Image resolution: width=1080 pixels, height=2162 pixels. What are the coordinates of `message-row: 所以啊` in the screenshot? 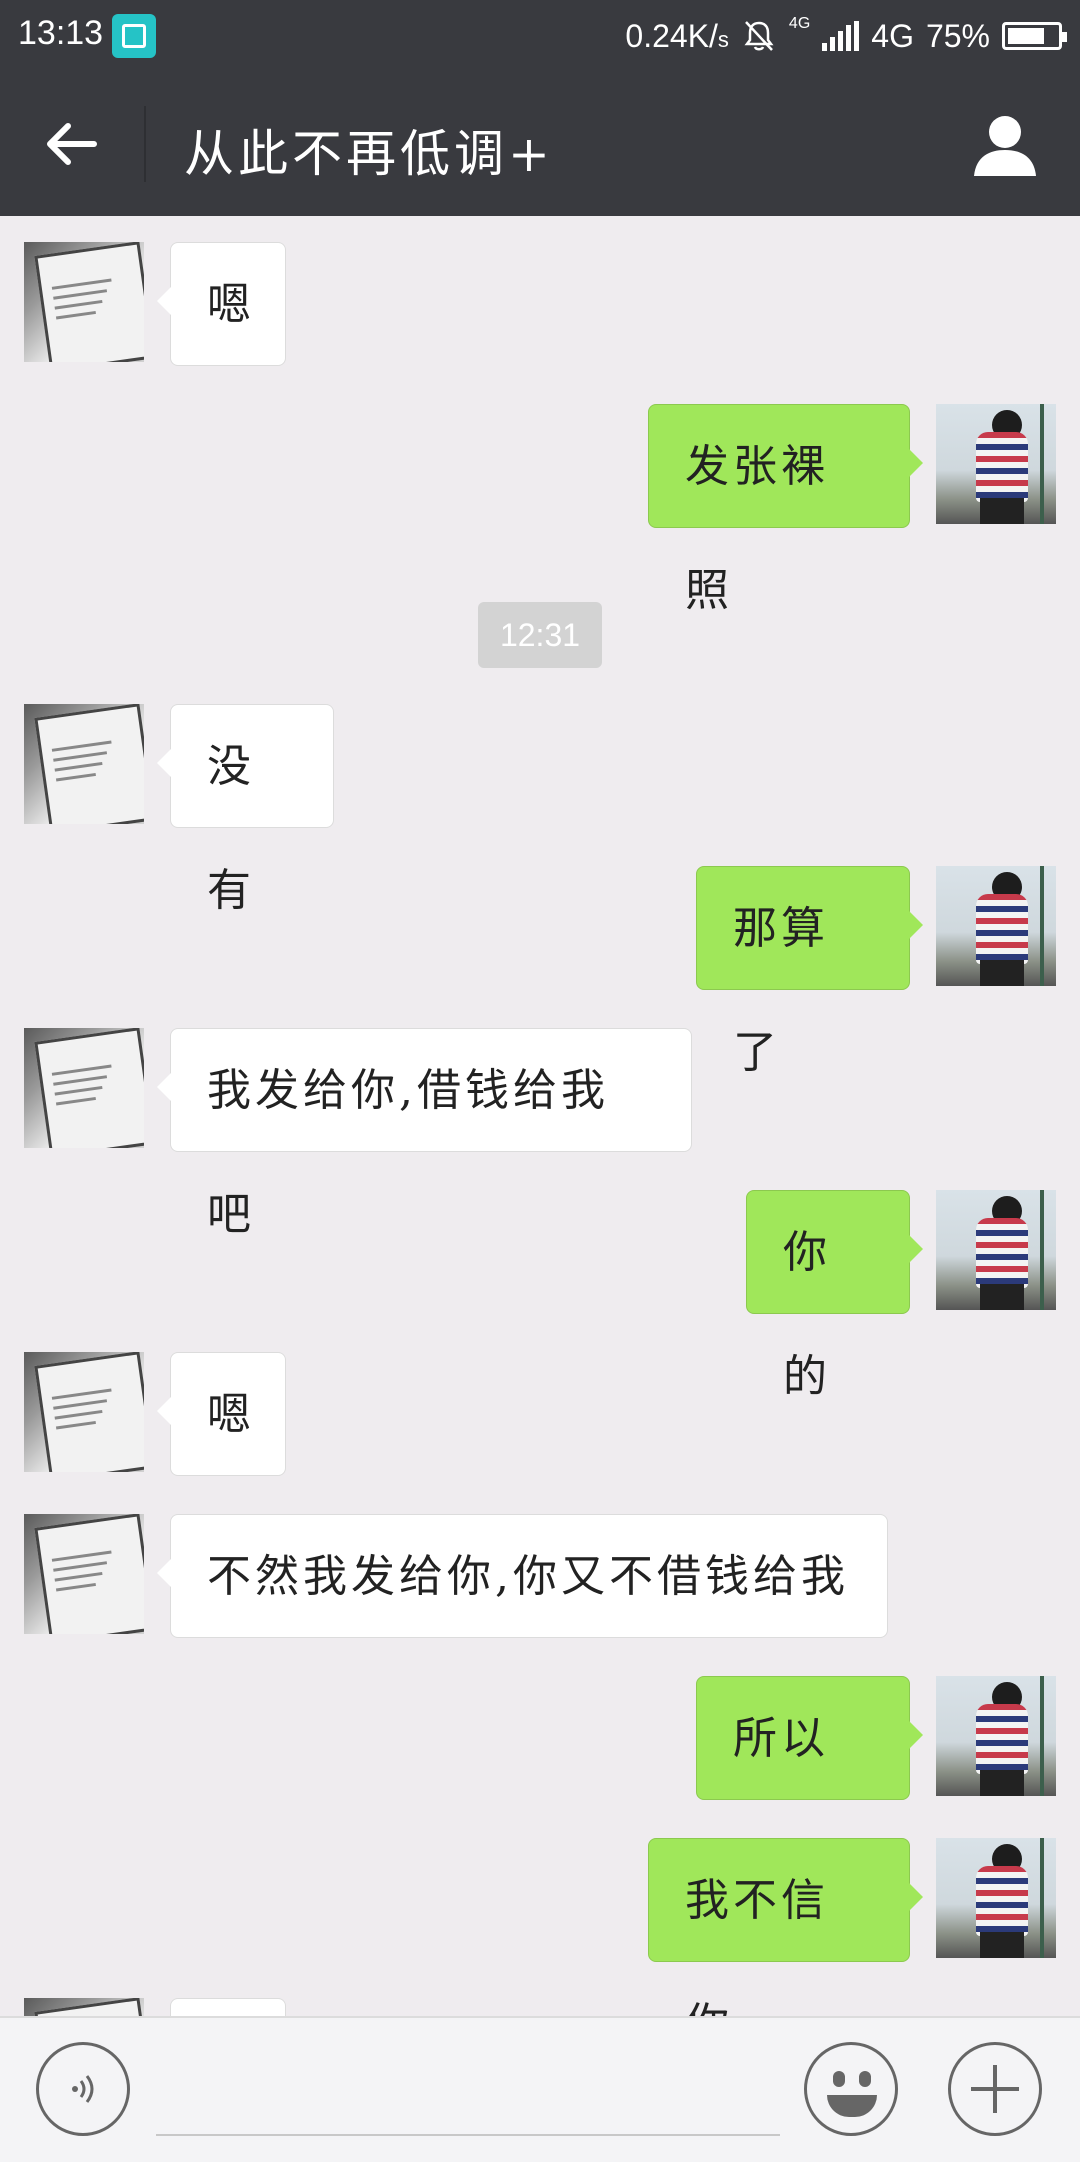 It's located at (540, 1782).